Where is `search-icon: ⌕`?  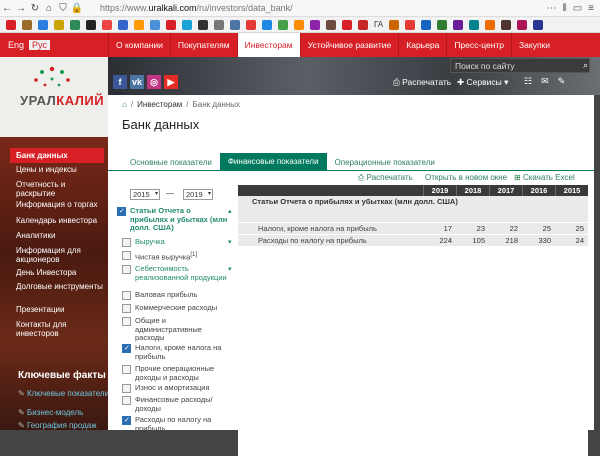 search-icon: ⌕ is located at coordinates (585, 65).